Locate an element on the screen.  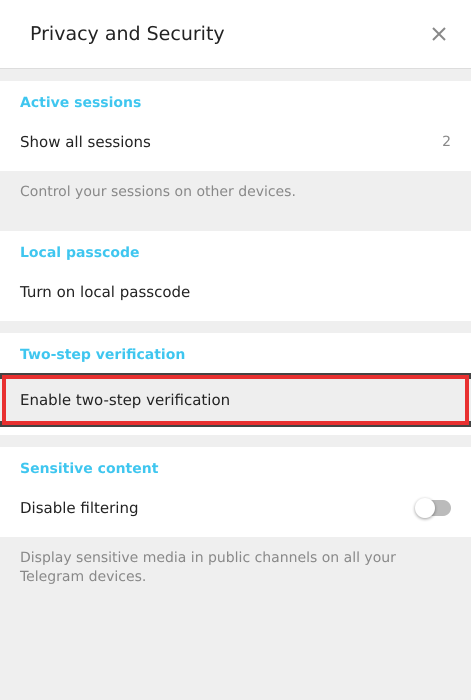
row-label: Enable two-step verification is located at coordinates (125, 399).